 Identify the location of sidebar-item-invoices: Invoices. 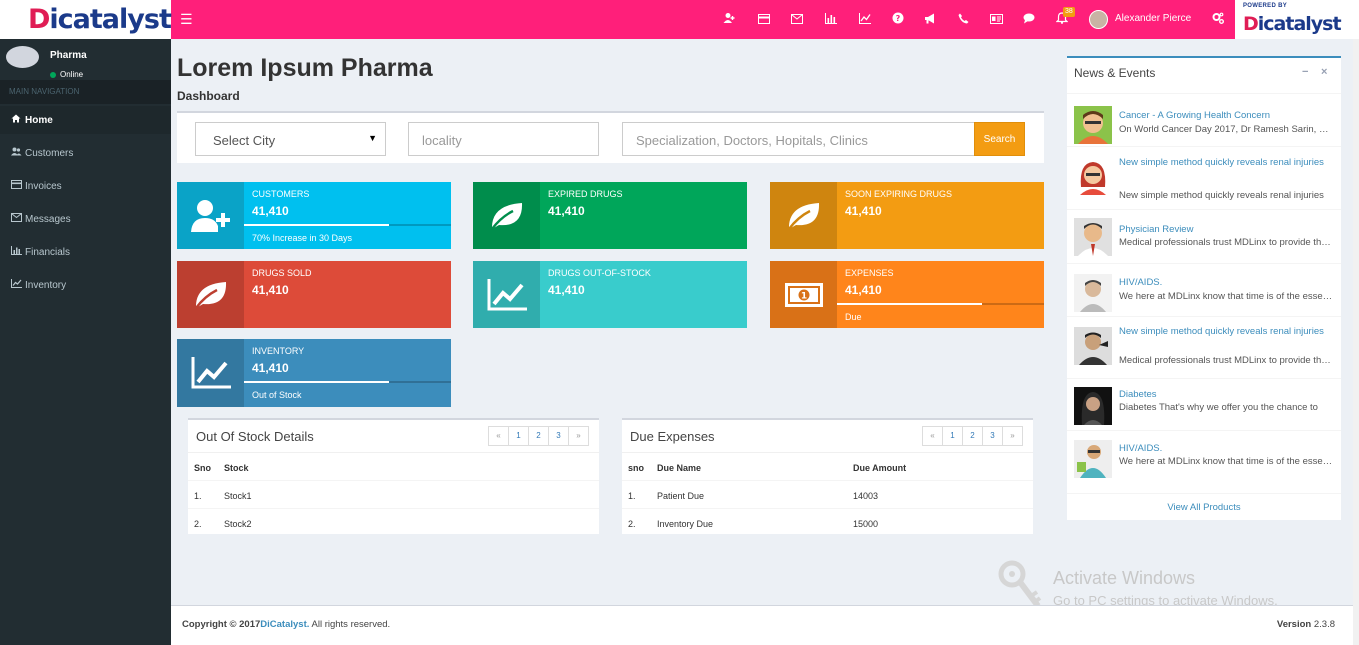
(85, 186).